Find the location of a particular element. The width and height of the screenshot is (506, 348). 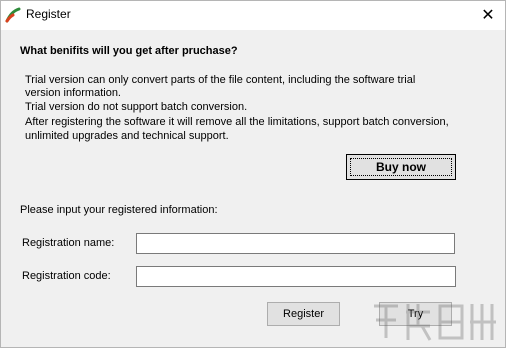

registration-name-label: Registration name: is located at coordinates (68, 243).